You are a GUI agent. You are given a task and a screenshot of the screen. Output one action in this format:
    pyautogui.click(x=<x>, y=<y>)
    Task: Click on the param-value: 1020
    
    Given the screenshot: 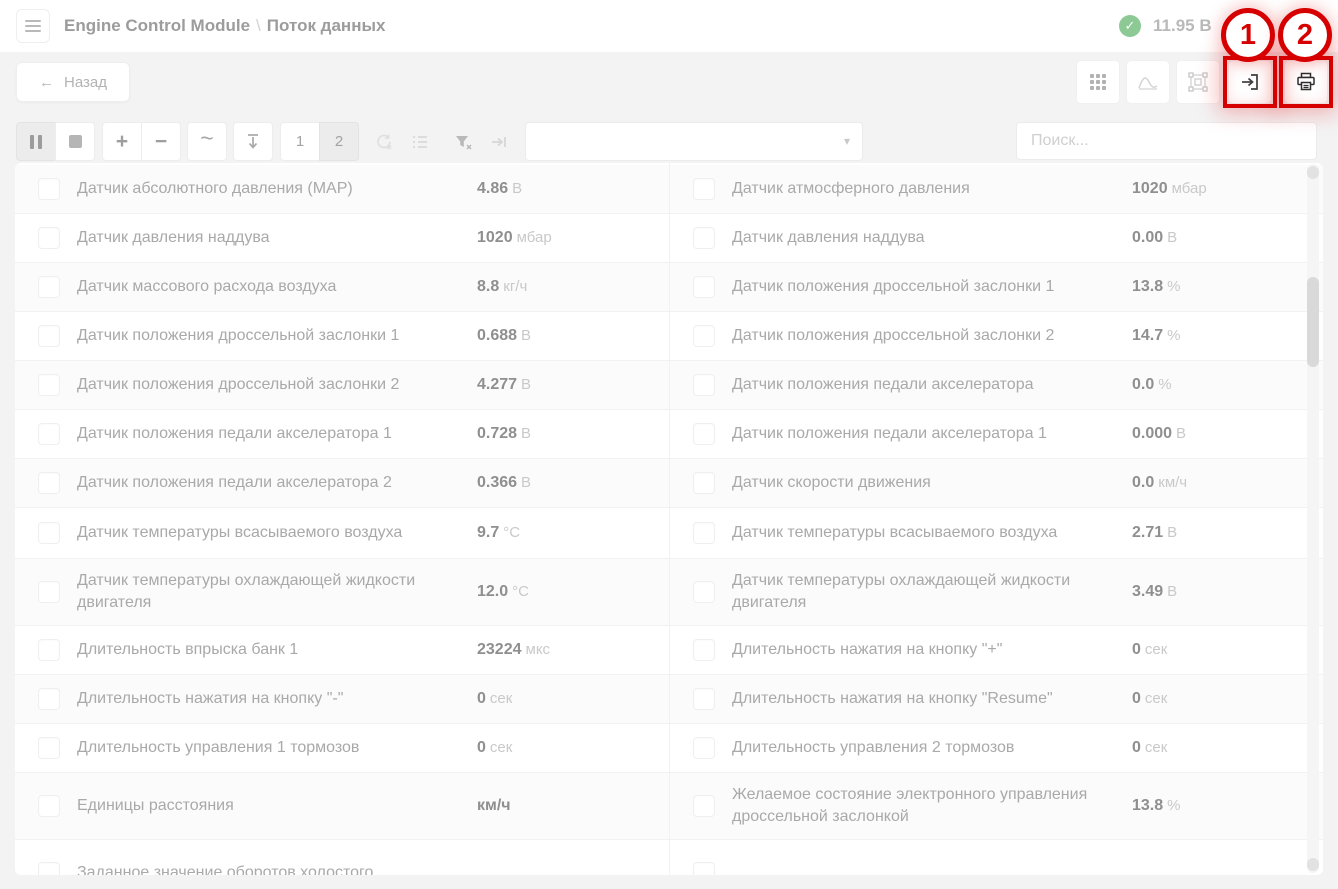 What is the action you would take?
    pyautogui.click(x=1150, y=188)
    